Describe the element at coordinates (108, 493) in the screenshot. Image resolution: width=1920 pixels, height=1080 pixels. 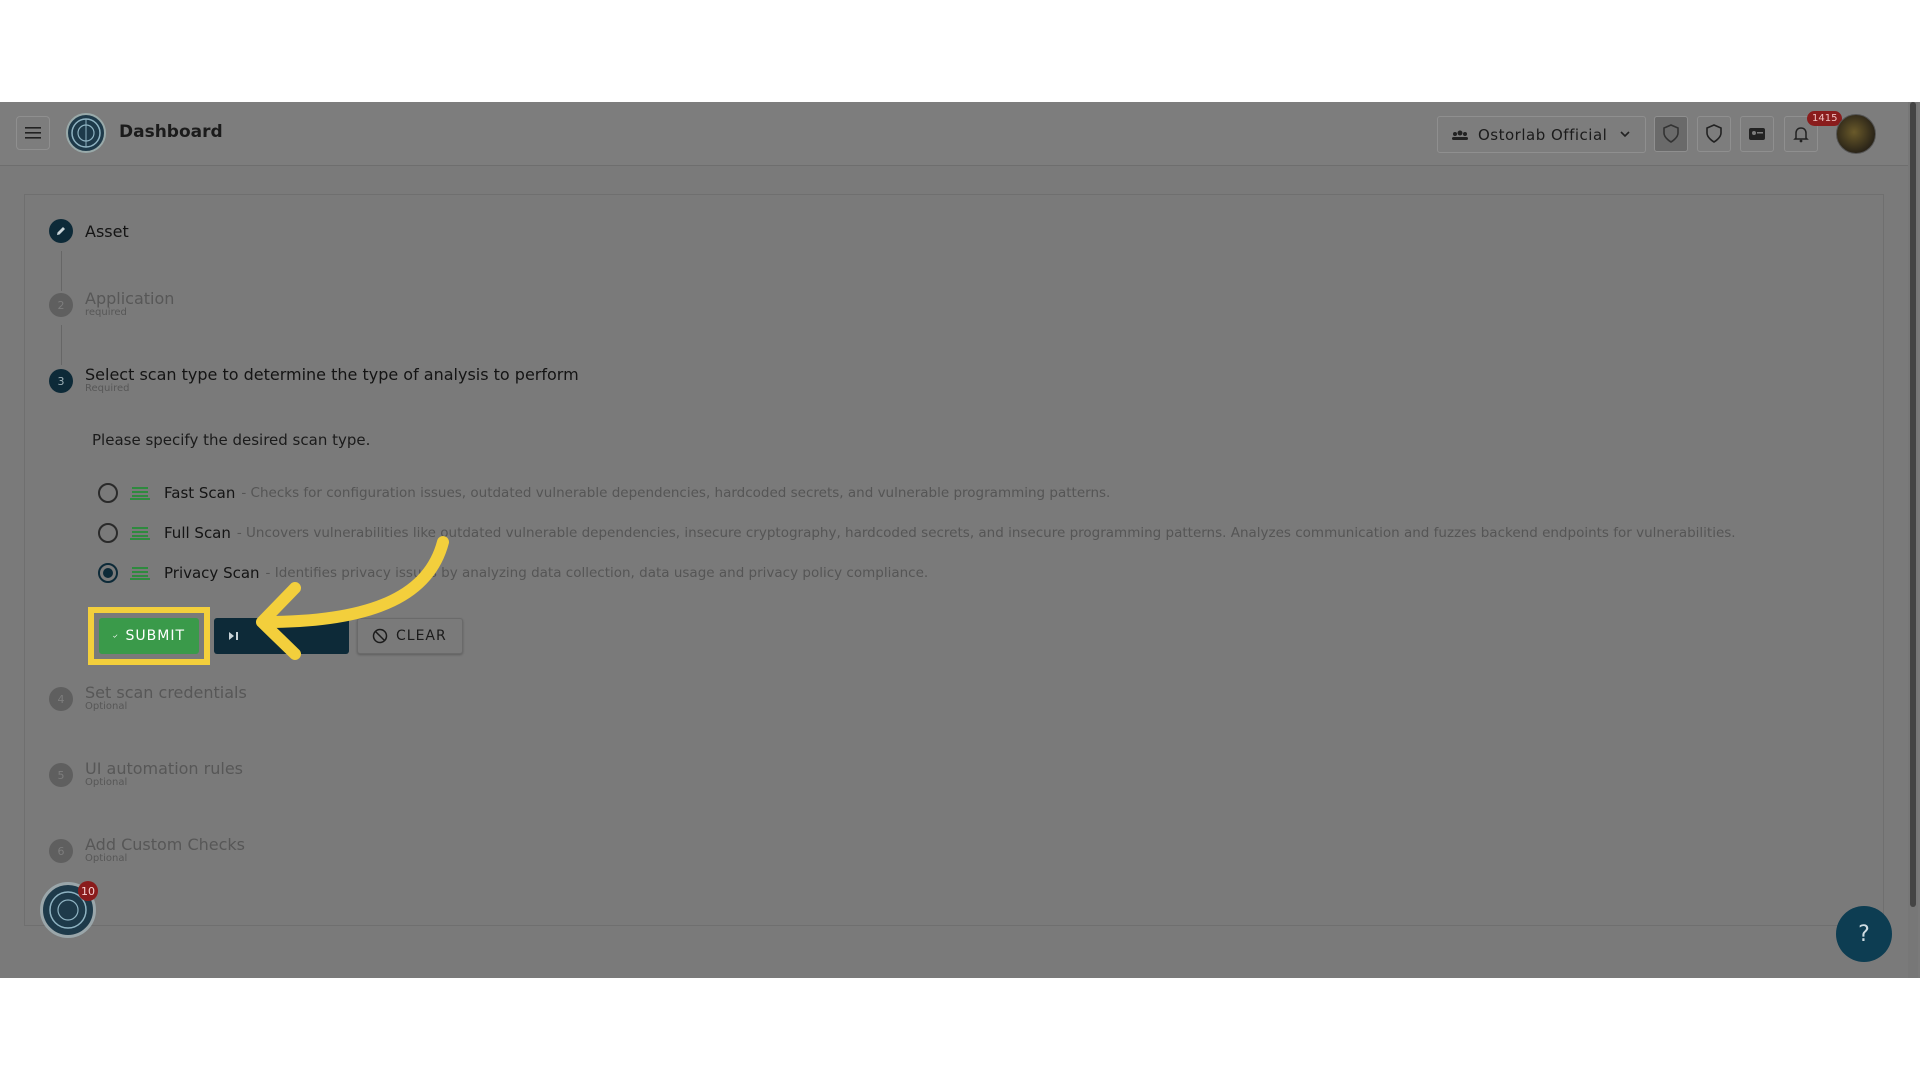
I see `fast-scan-radio` at that location.